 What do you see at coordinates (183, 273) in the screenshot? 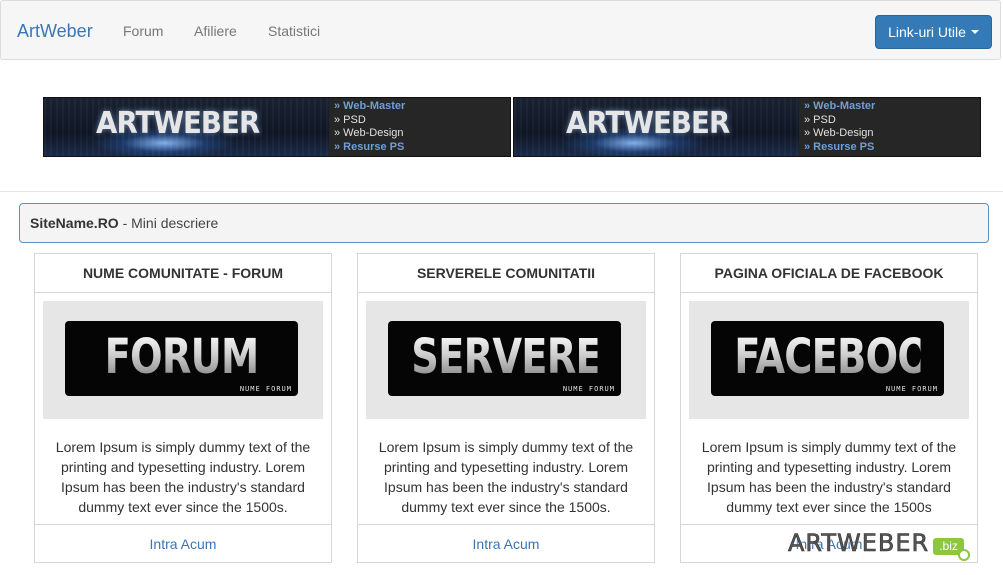
I see `card-title: NUME COMUNITATE - FORUM` at bounding box center [183, 273].